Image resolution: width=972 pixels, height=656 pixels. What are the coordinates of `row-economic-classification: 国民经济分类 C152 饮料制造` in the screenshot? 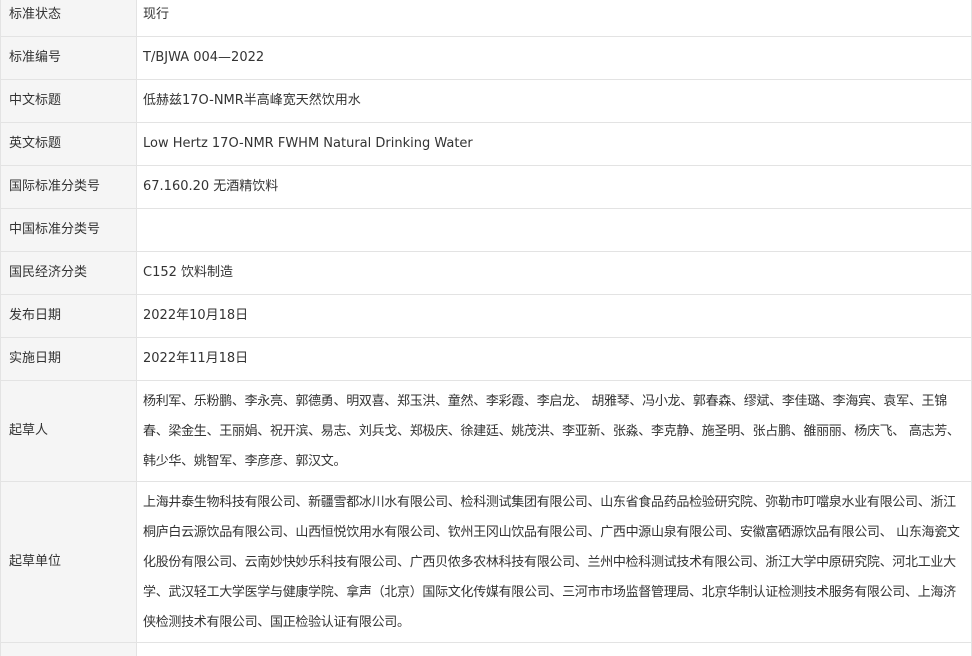 It's located at (486, 273).